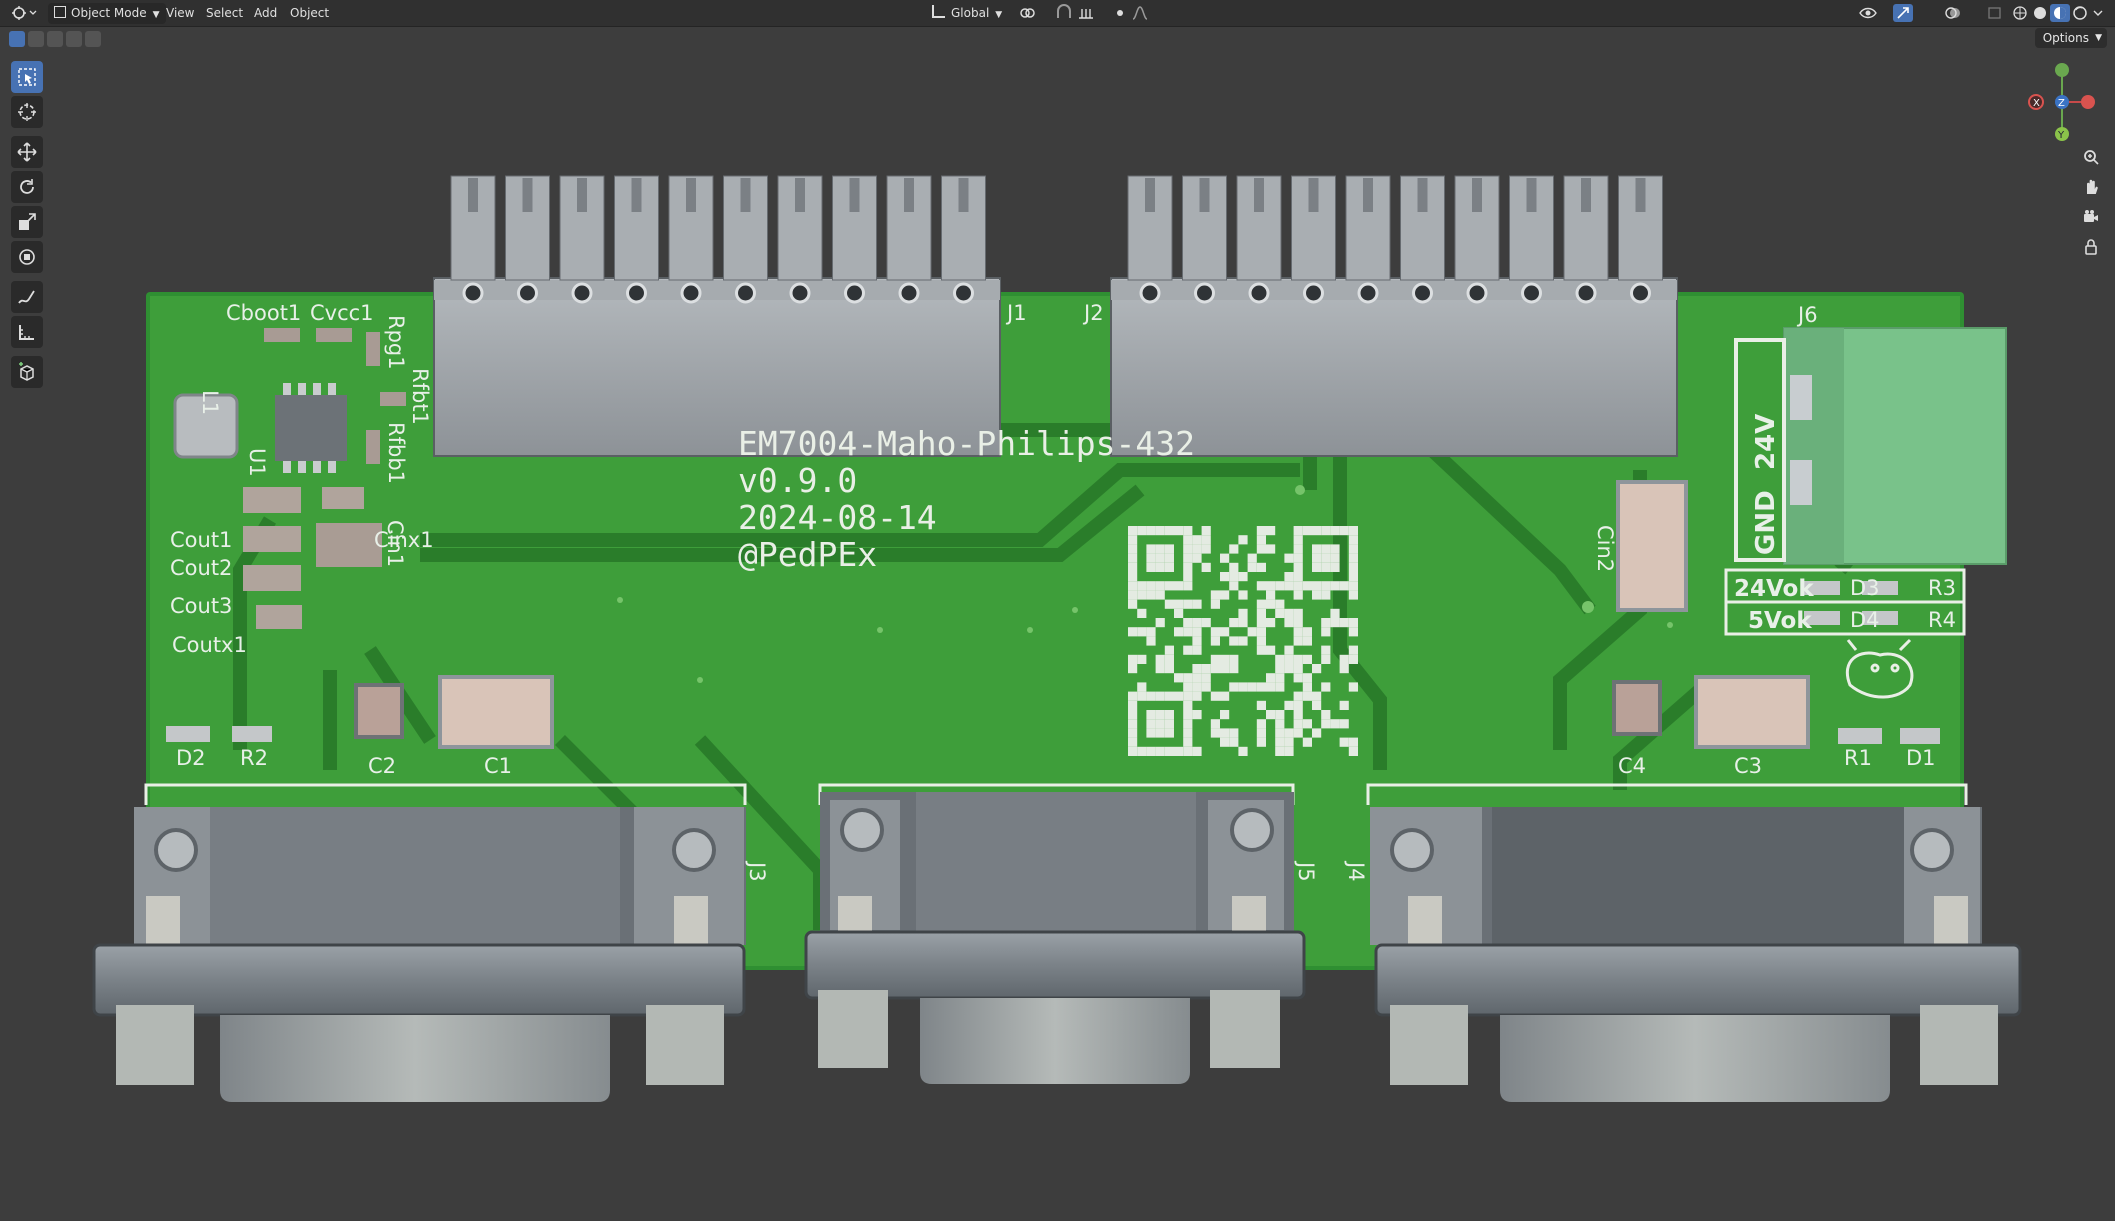  Describe the element at coordinates (2098, 13) in the screenshot. I see `chevron-down-icon` at that location.